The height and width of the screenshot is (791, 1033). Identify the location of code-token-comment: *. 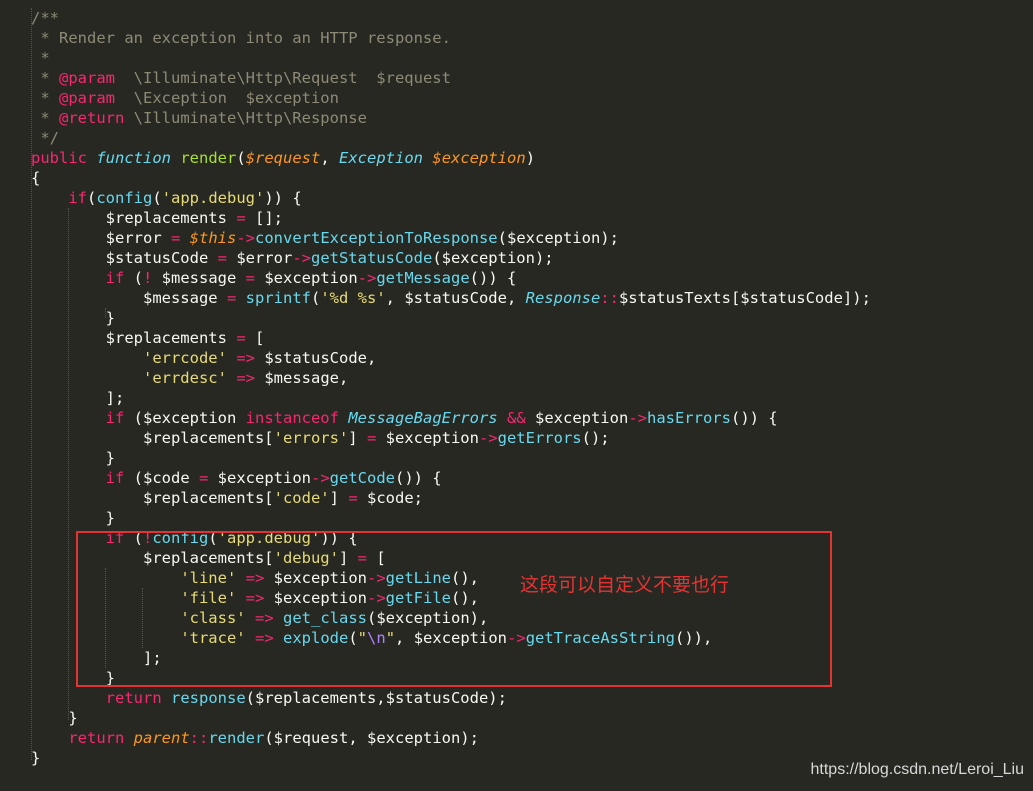
(45, 98).